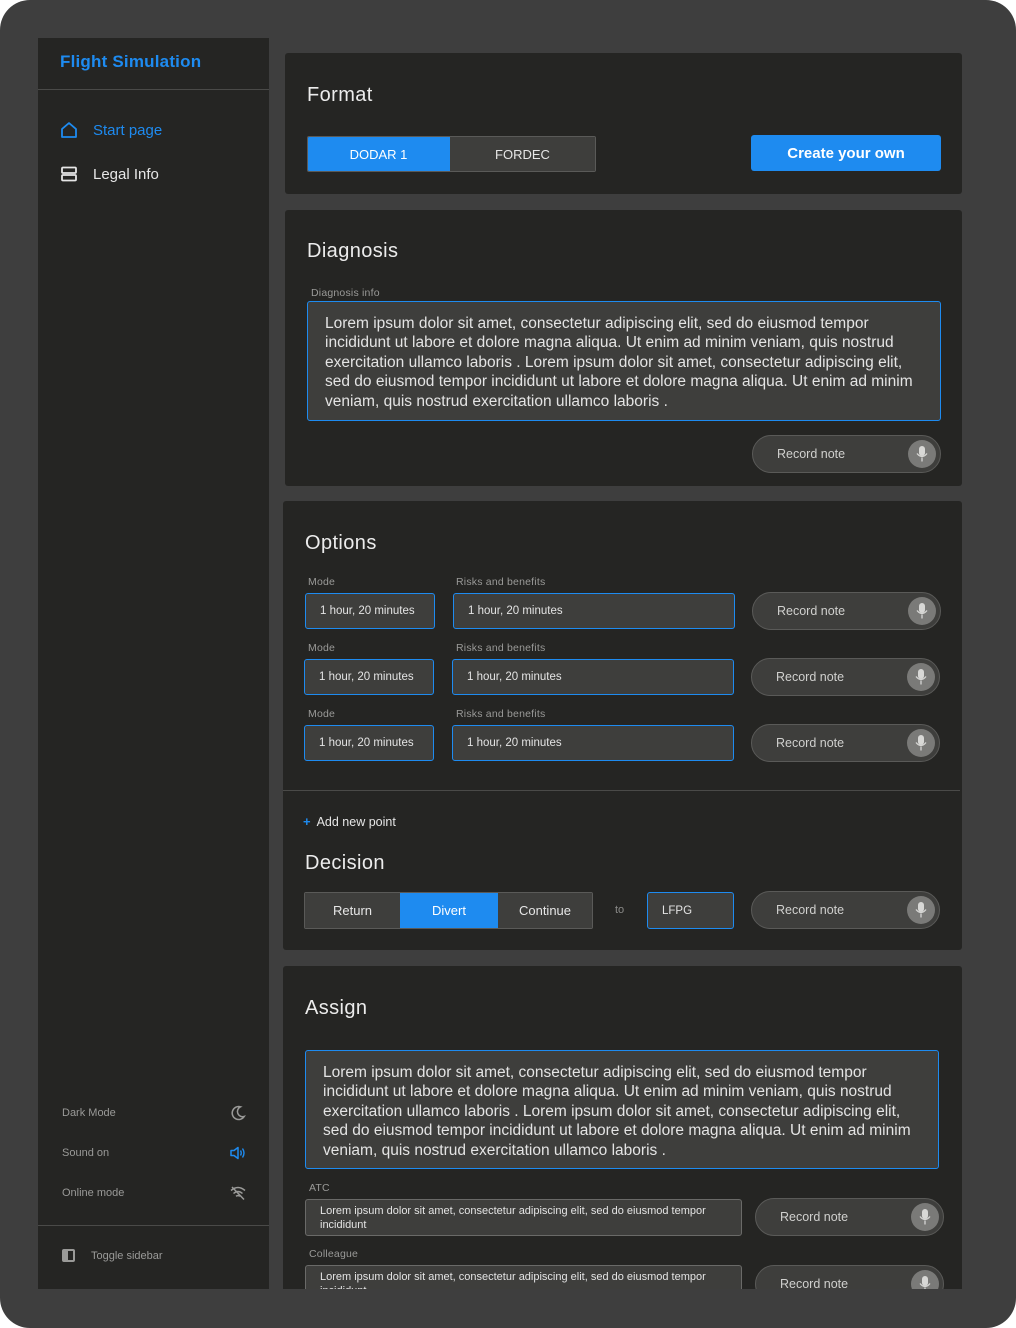  I want to click on sidebar-item-label: Legal Info, so click(126, 174).